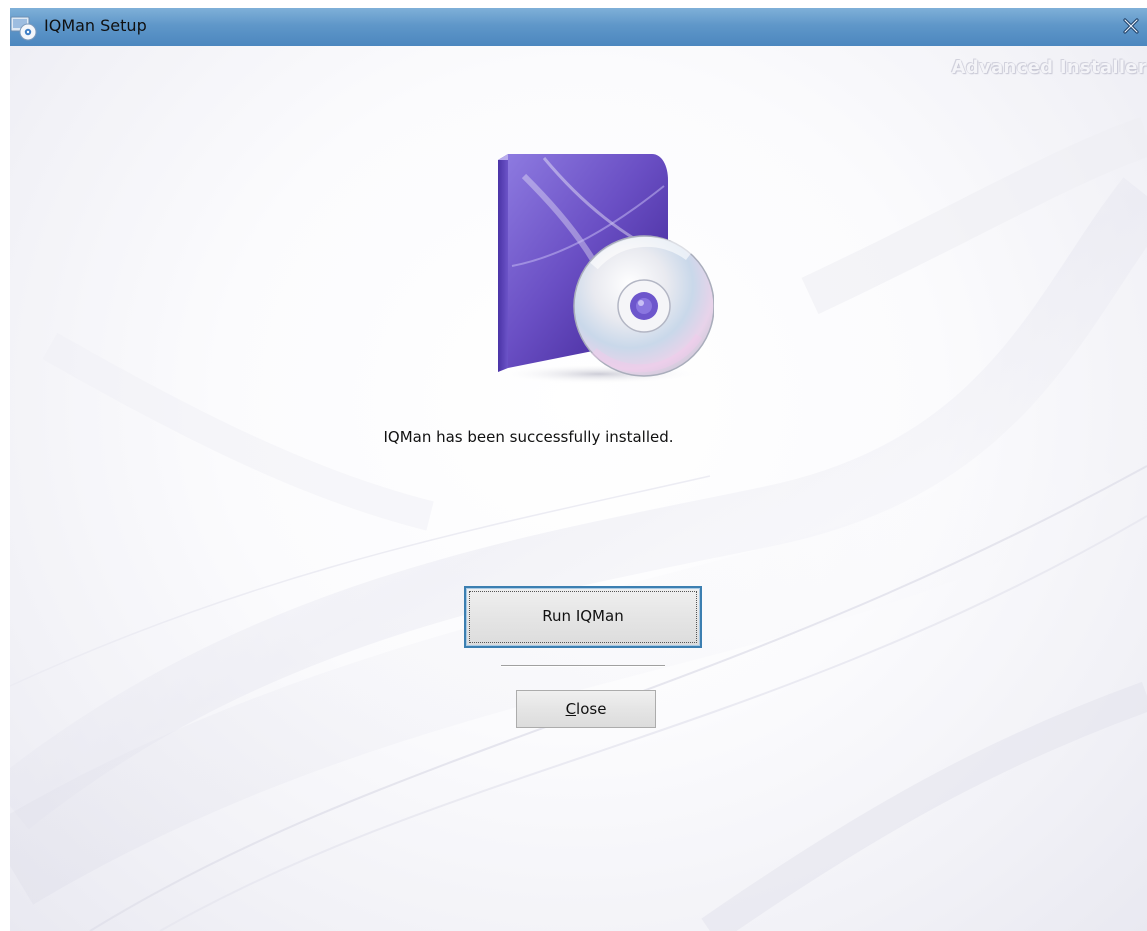 The image size is (1147, 931). I want to click on software-box-with-cd-icon, so click(606, 269).